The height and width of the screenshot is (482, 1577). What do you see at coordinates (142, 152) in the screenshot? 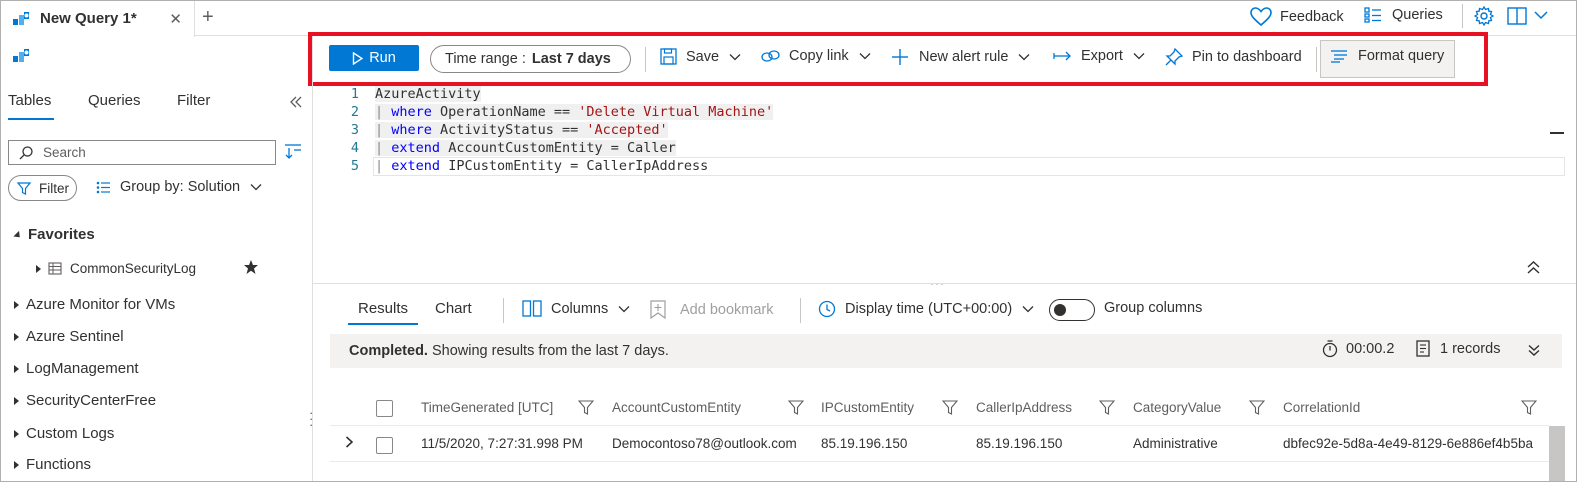
I see `schema-search-input: Search` at bounding box center [142, 152].